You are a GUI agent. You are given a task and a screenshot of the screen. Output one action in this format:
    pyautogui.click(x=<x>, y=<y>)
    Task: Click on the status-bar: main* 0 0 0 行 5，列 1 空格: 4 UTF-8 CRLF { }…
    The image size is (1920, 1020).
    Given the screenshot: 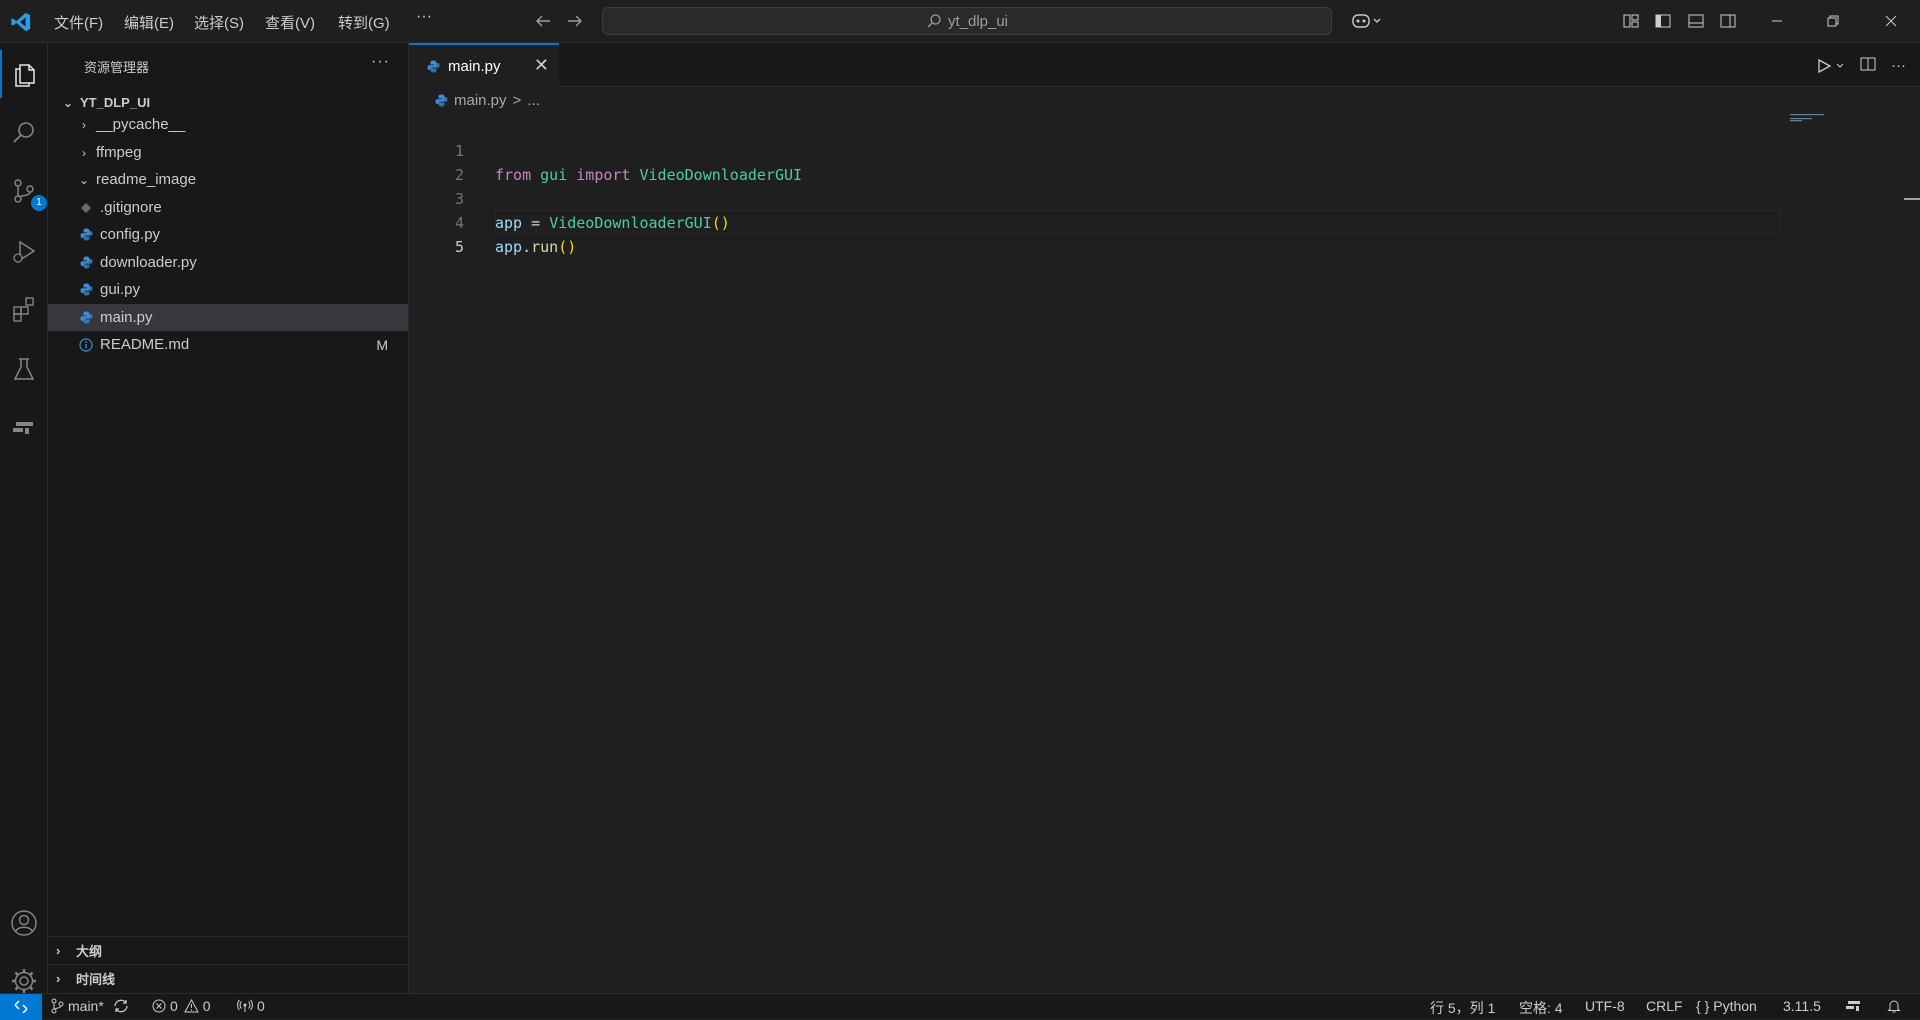 What is the action you would take?
    pyautogui.click(x=960, y=1006)
    